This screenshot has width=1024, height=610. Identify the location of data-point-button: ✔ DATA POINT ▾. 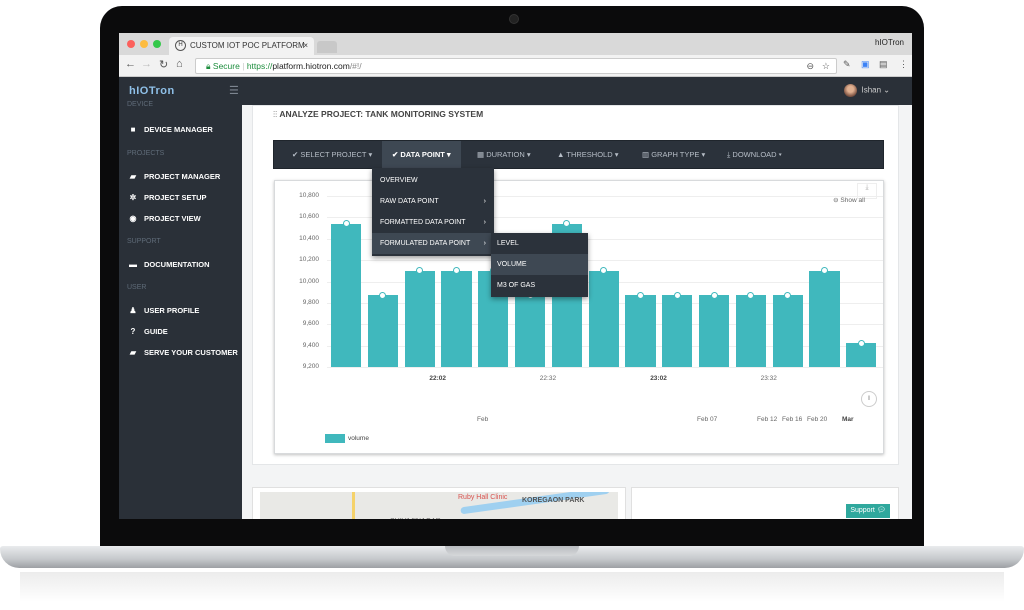
(421, 154).